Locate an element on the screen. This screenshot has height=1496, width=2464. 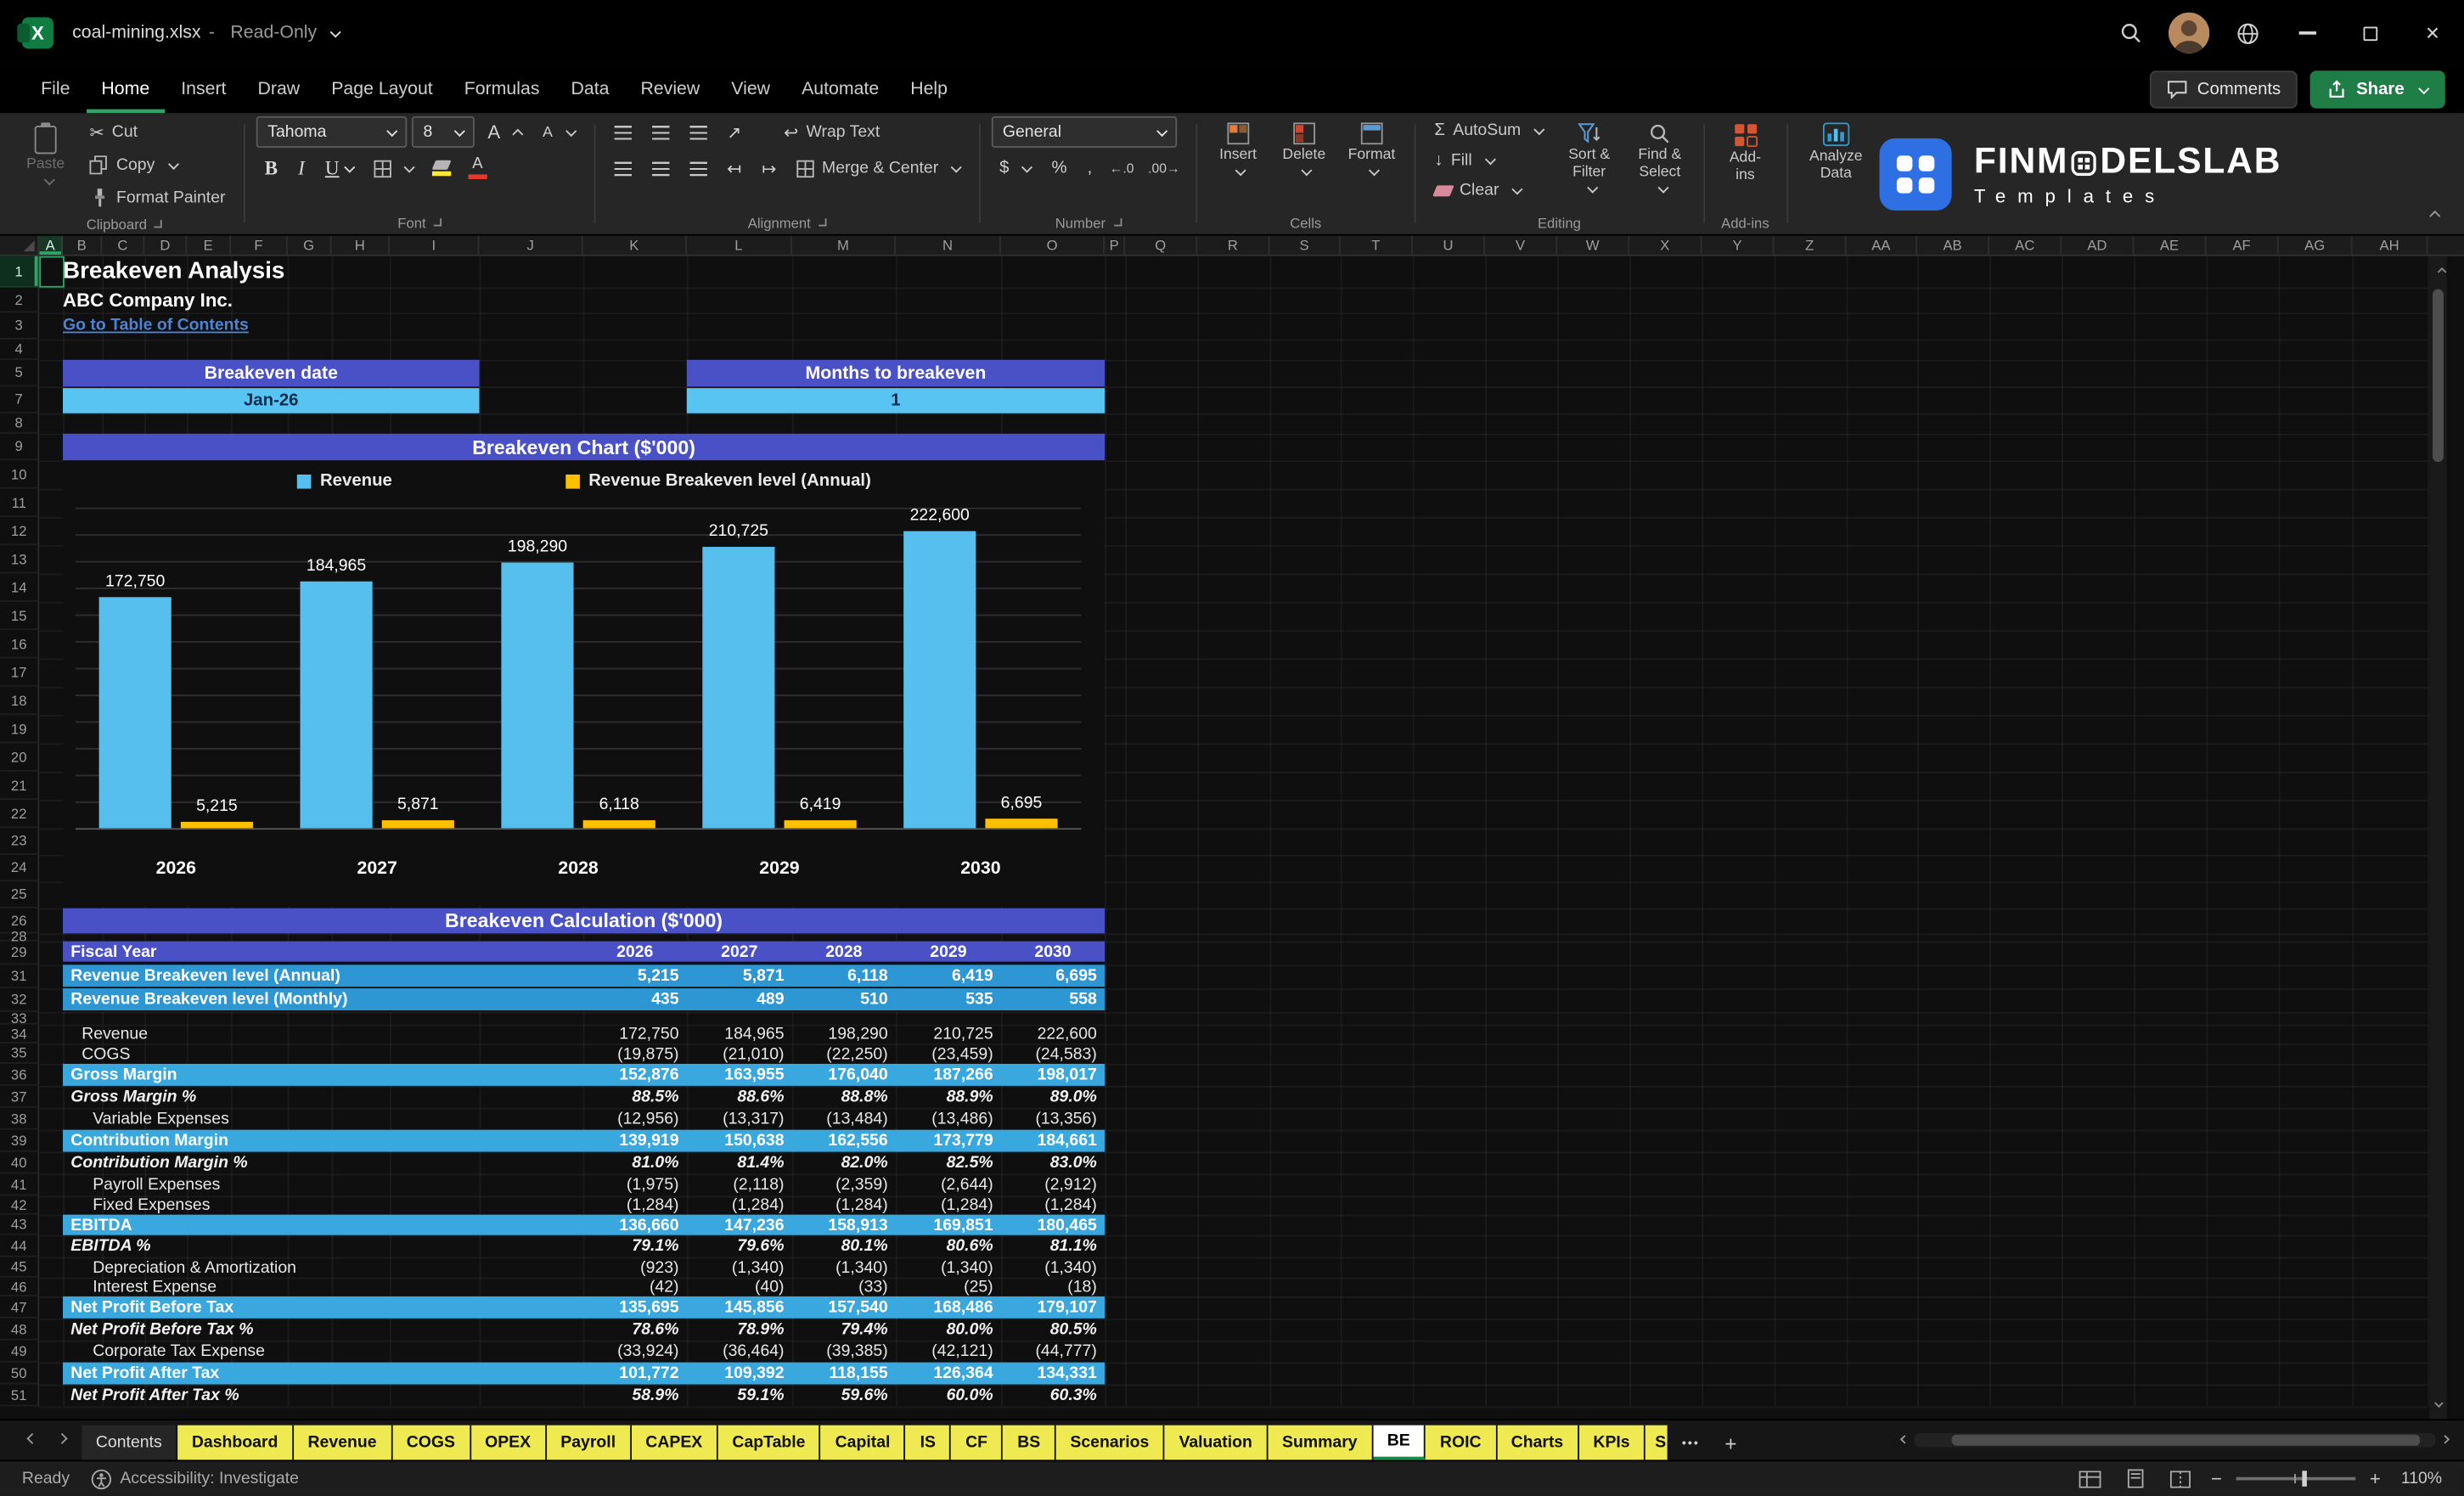
sheet-tab-valuation: Valuation is located at coordinates (1216, 1442).